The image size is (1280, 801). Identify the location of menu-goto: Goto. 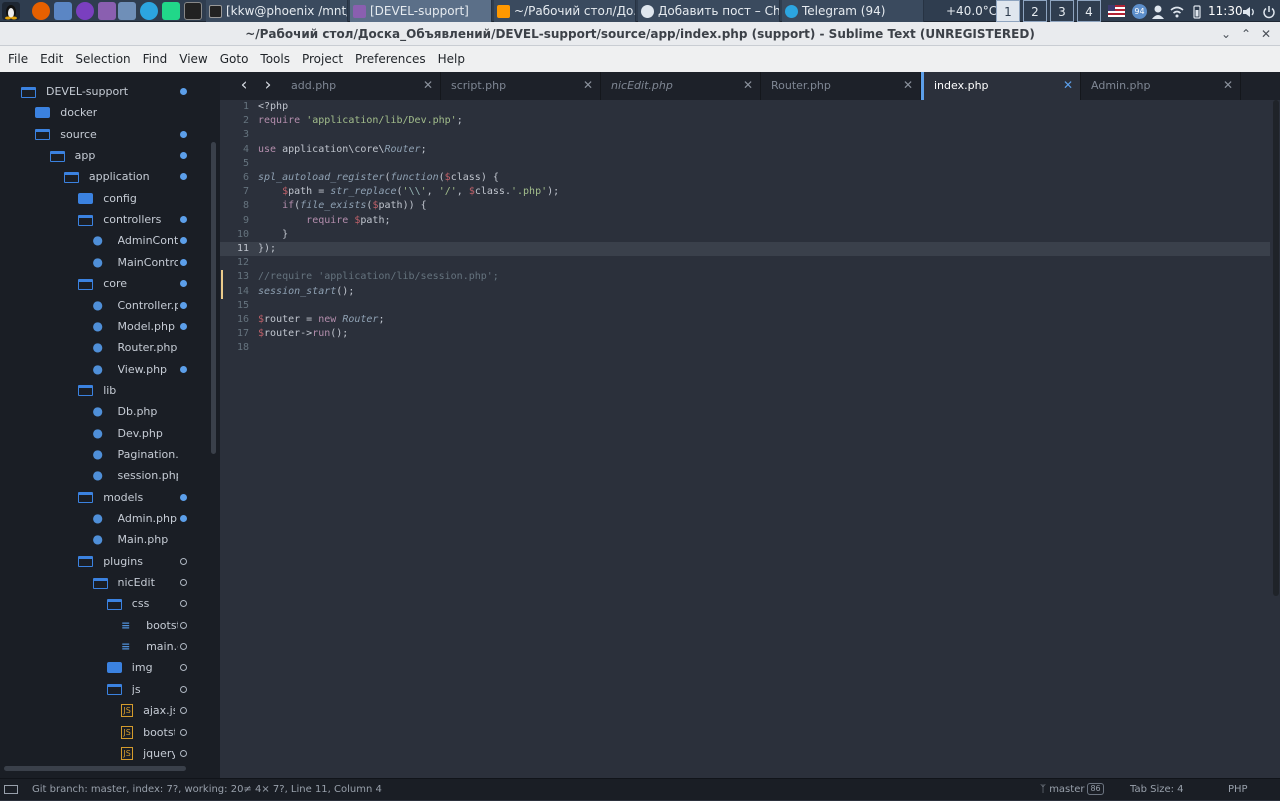
(234, 59).